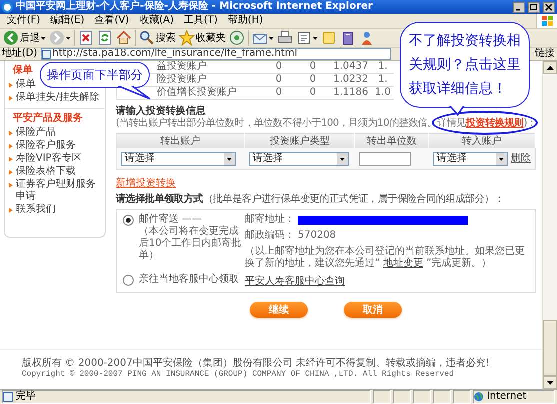 Image resolution: width=557 pixels, height=404 pixels. Describe the element at coordinates (270, 220) in the screenshot. I see `address-label: 邮寄地址：` at that location.